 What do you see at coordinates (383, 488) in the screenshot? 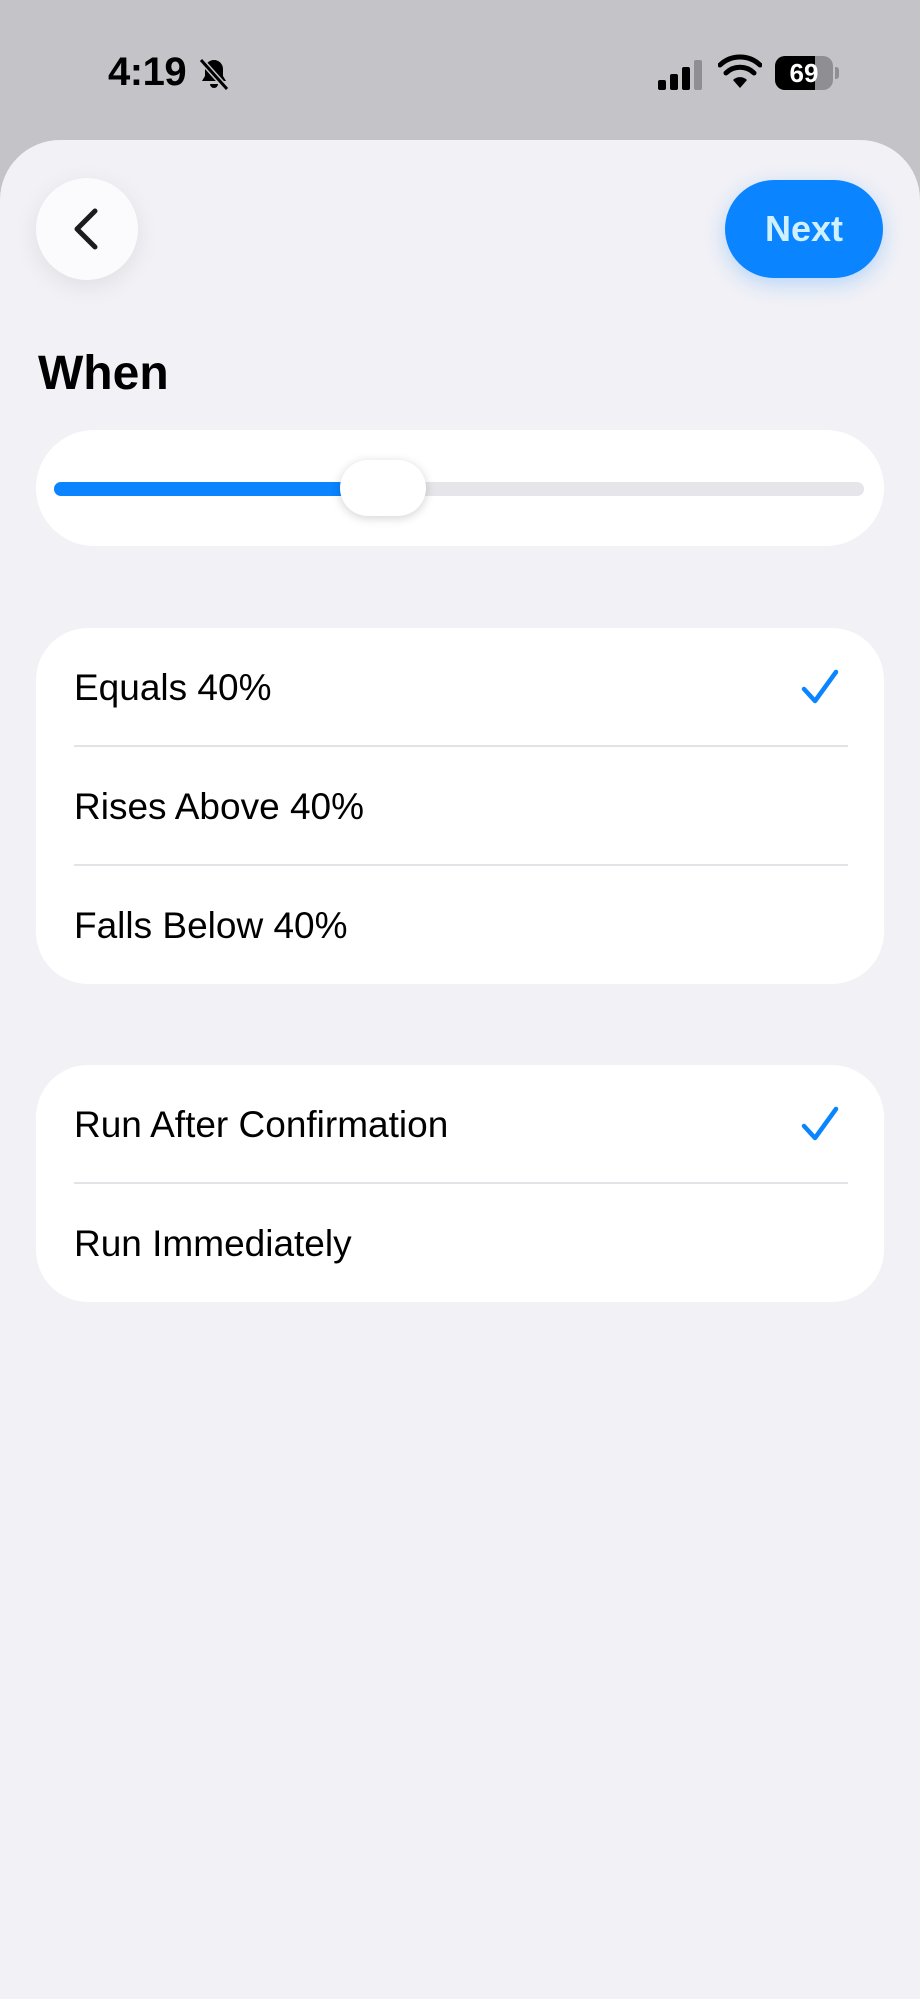
I see `slider-thumb` at bounding box center [383, 488].